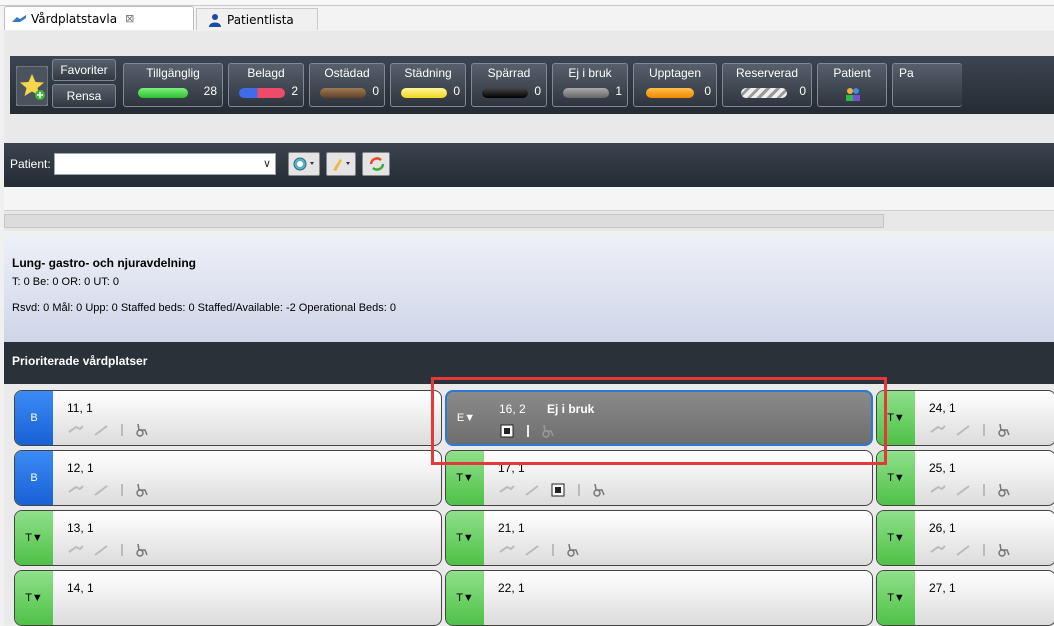 The image size is (1054, 626). I want to click on horizontal-scrollbar, so click(444, 221).